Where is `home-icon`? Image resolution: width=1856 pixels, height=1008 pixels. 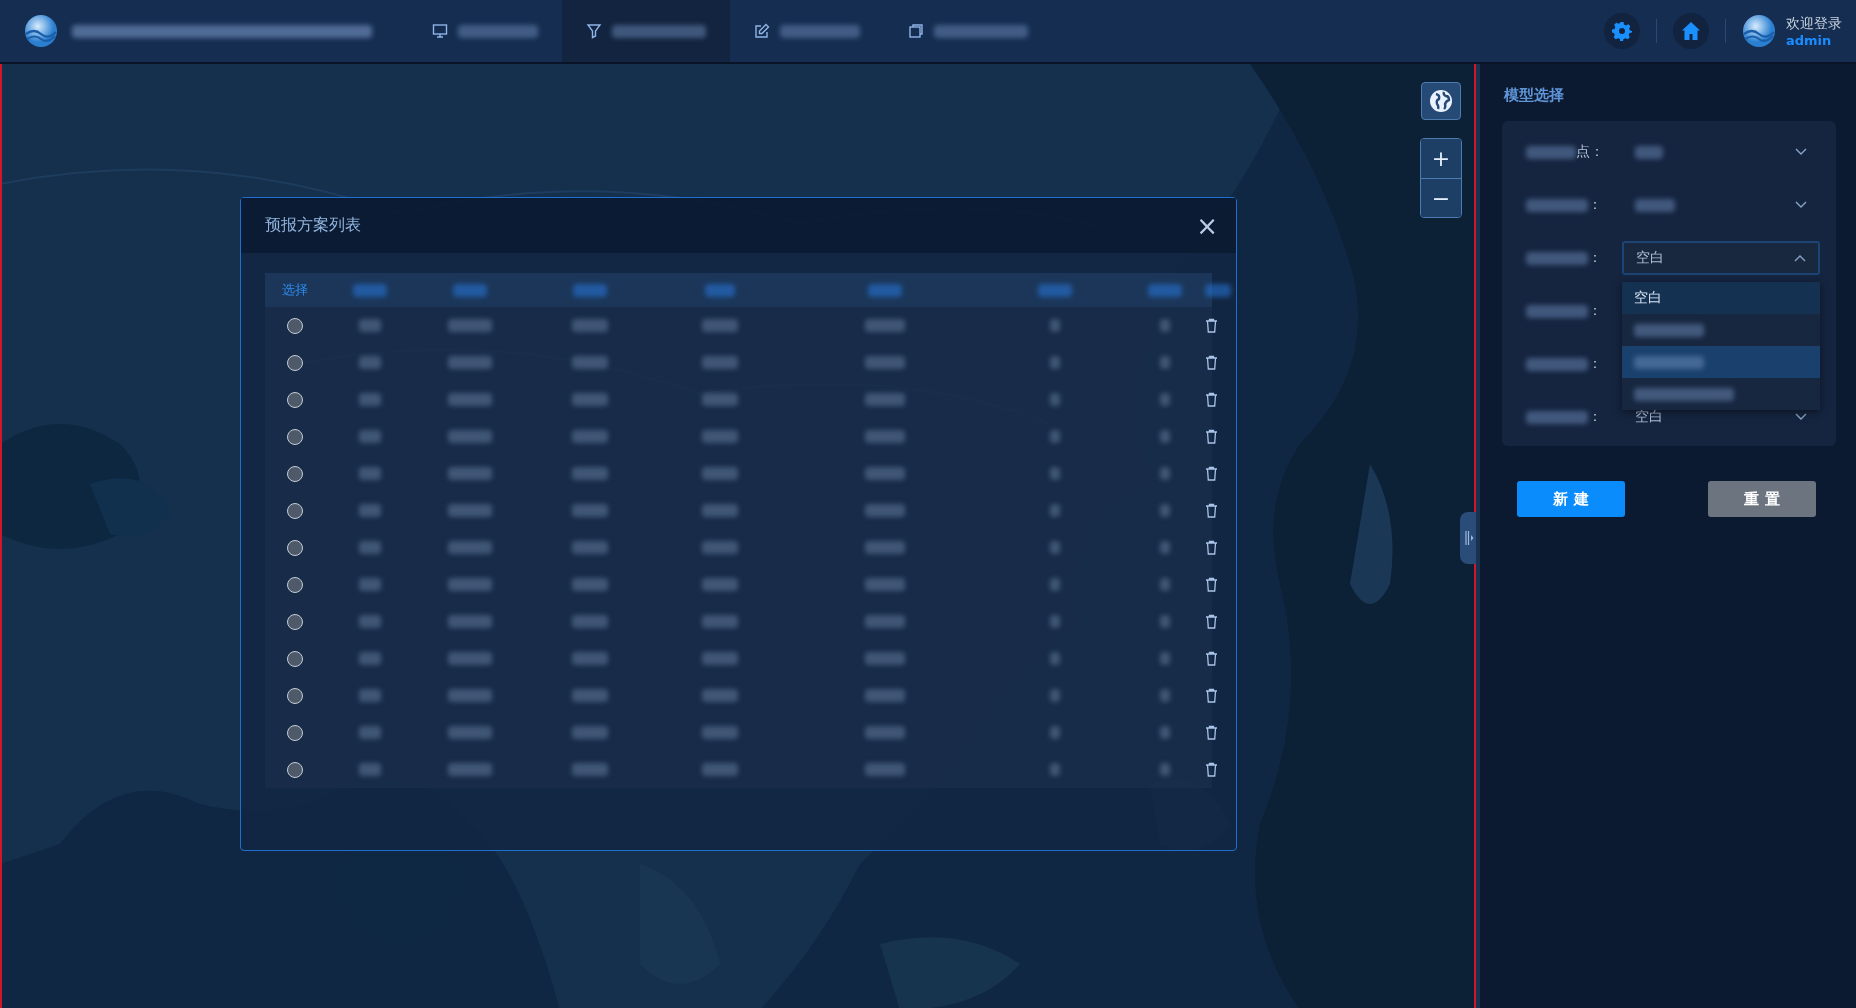
home-icon is located at coordinates (1691, 31).